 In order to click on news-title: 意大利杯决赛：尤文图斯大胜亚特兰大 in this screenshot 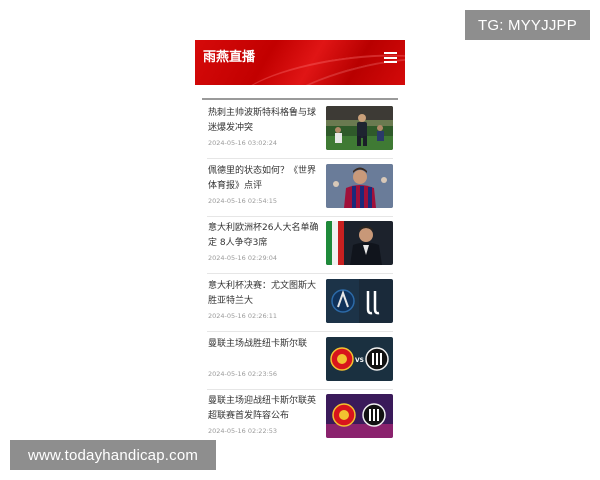, I will do `click(264, 294)`.